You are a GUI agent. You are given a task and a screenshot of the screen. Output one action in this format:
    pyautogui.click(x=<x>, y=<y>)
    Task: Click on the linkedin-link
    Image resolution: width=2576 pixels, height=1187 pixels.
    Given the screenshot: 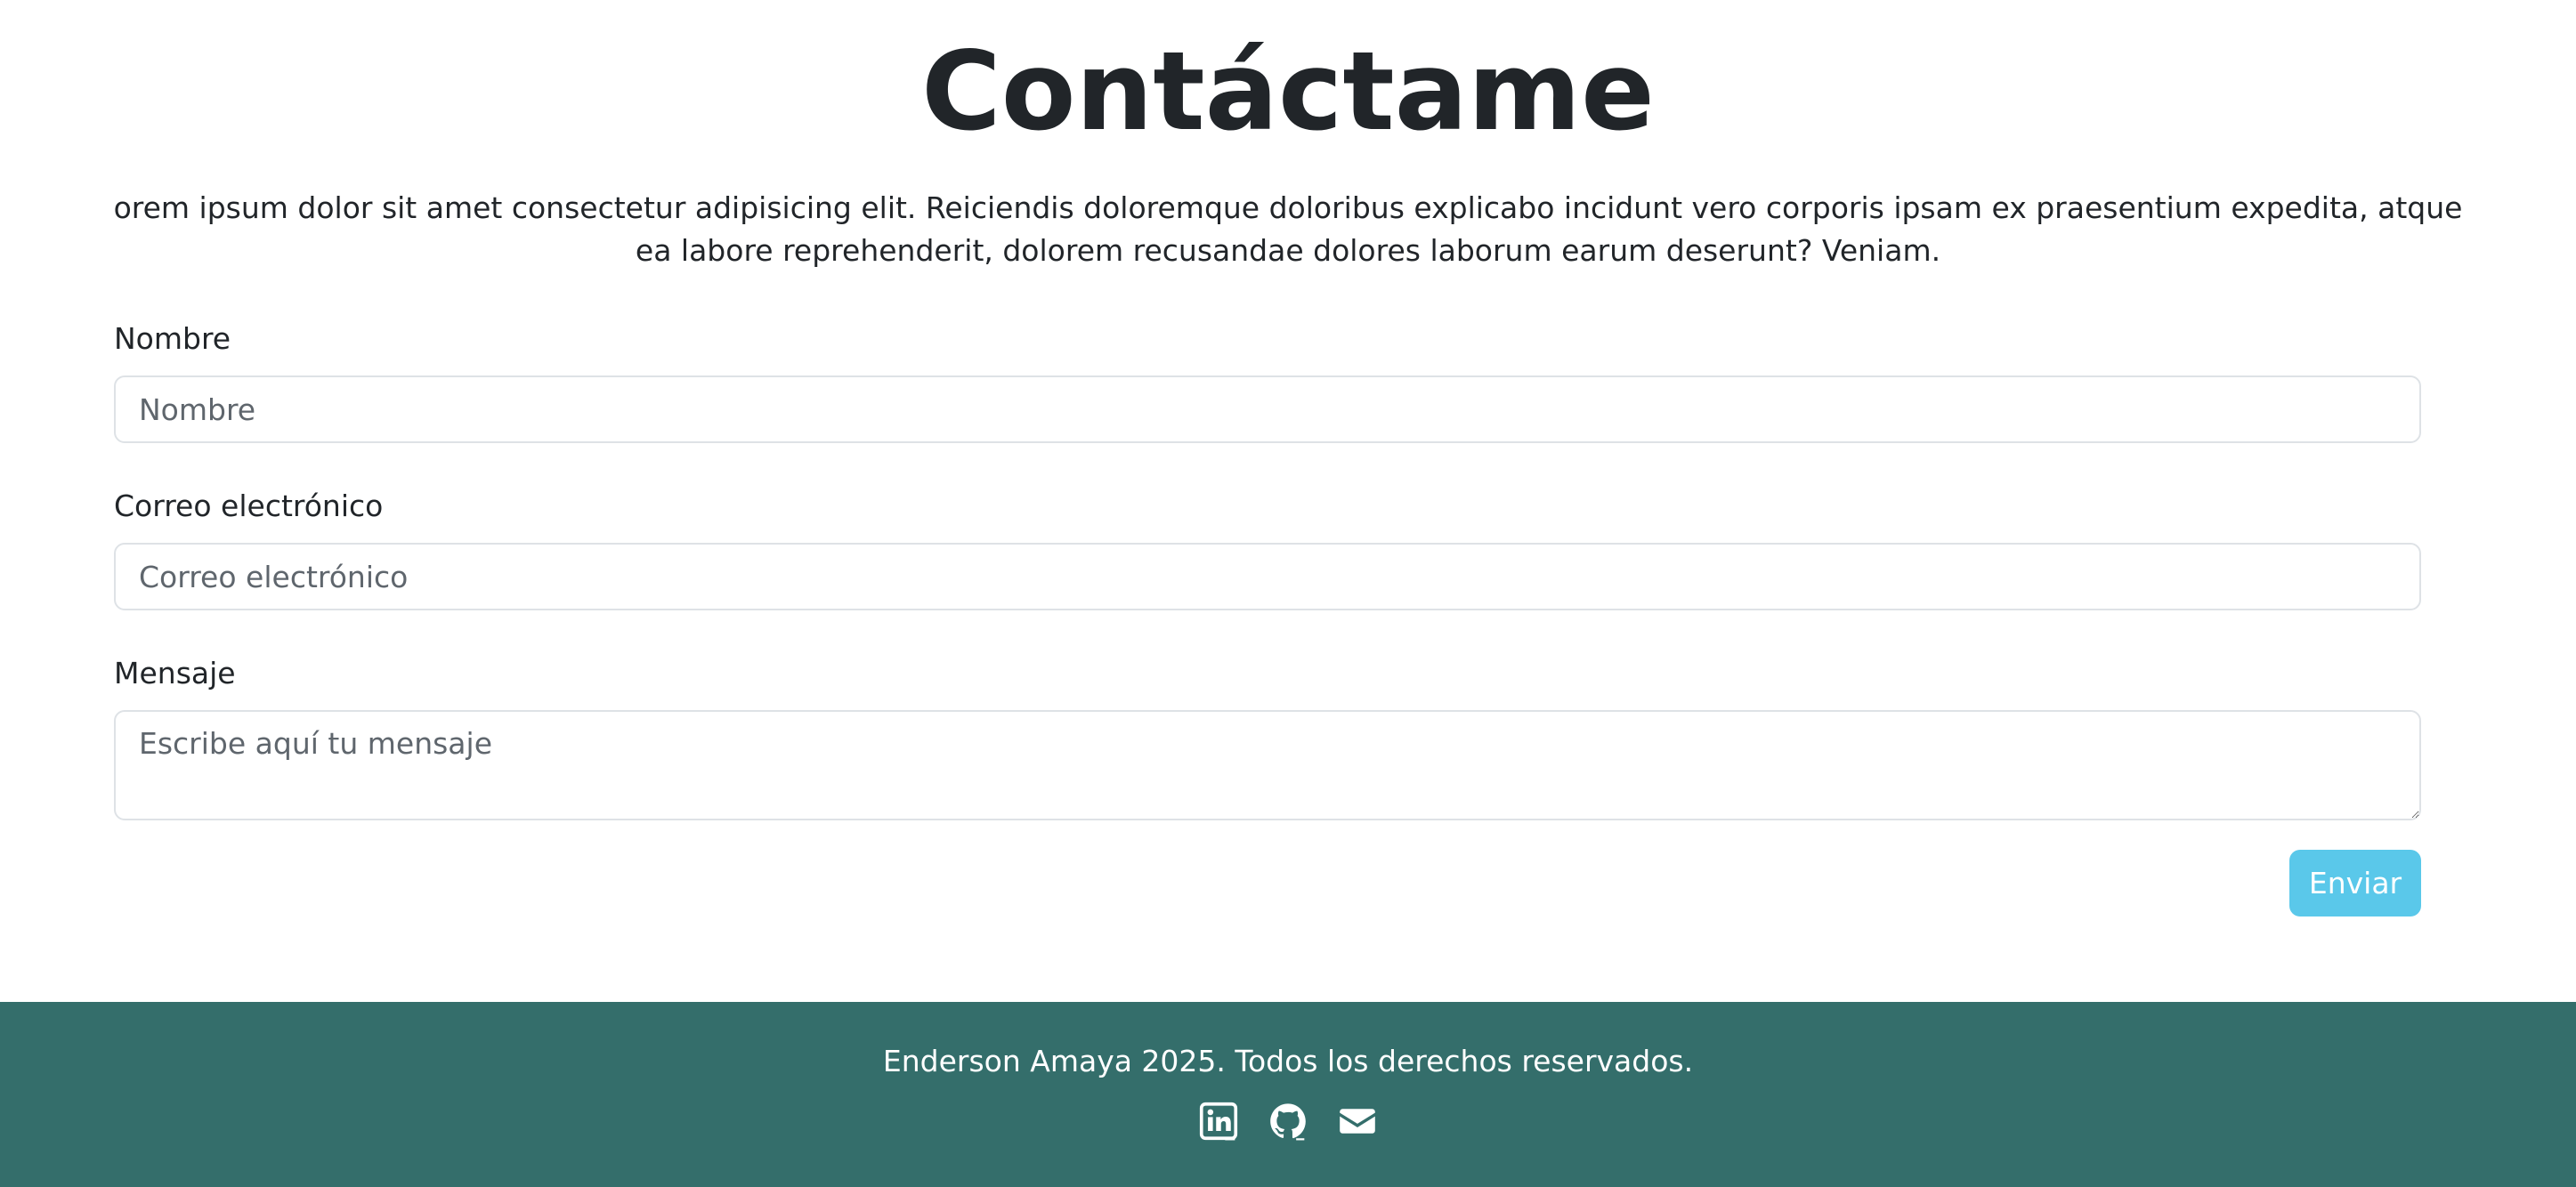 What is the action you would take?
    pyautogui.click(x=1218, y=1121)
    